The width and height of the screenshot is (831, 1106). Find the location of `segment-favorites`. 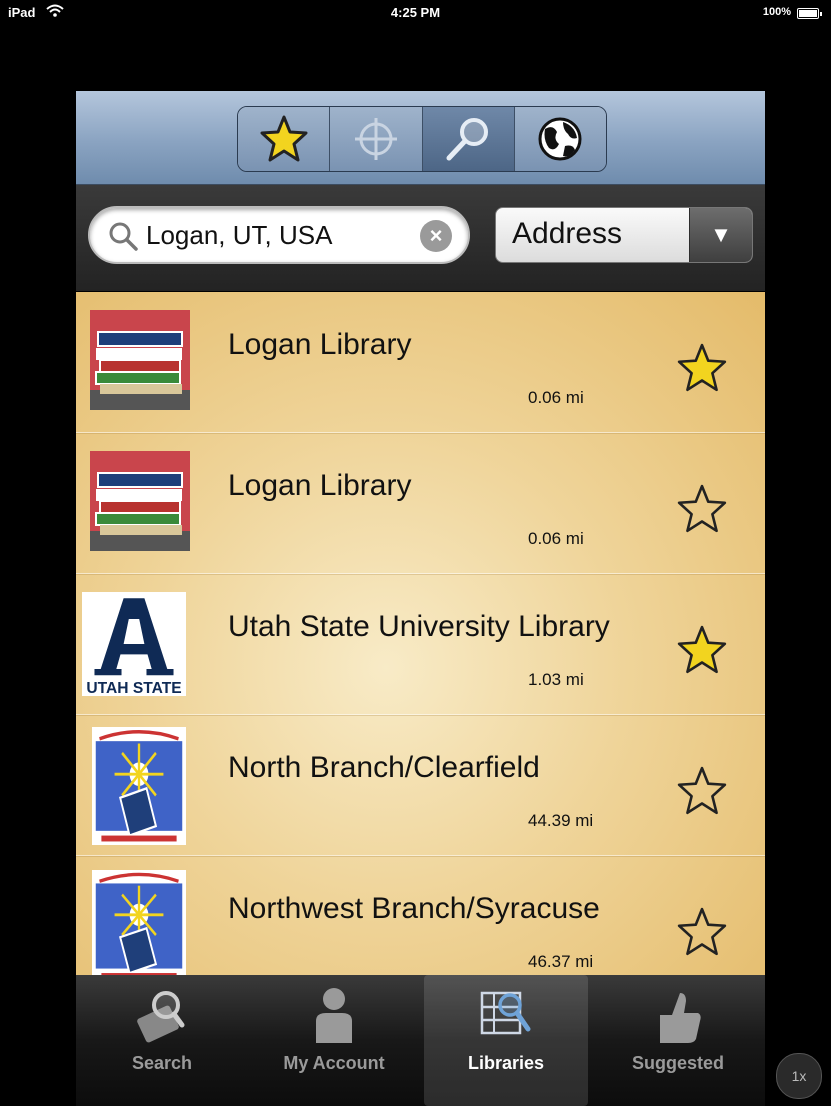

segment-favorites is located at coordinates (284, 139).